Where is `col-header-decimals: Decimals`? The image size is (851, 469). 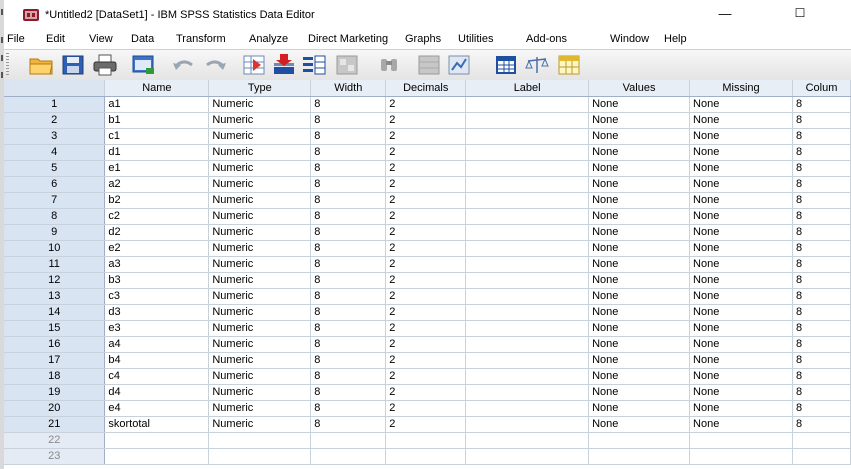
col-header-decimals: Decimals is located at coordinates (426, 88).